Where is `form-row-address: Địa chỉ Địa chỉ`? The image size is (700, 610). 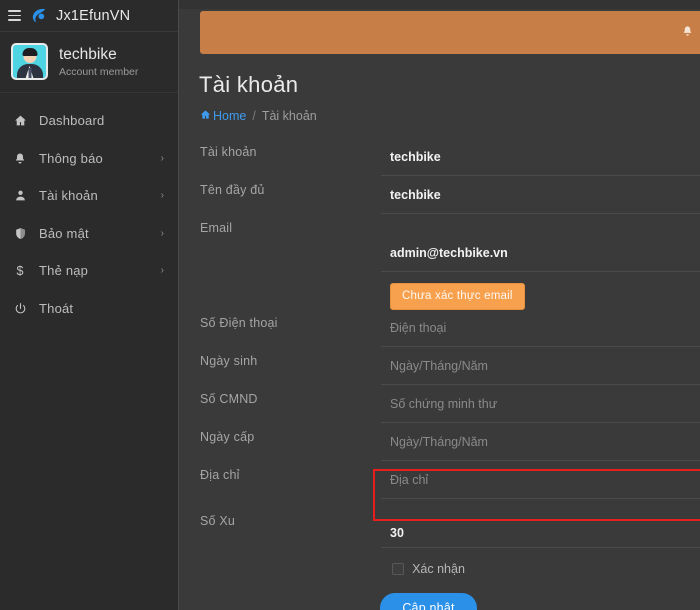
form-row-address: Địa chỉ Địa chỉ is located at coordinates (439, 481).